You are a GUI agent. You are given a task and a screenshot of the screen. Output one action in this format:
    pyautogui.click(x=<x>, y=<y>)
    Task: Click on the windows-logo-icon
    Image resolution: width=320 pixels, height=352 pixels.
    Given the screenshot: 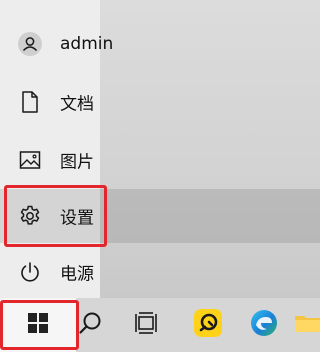 What is the action you would take?
    pyautogui.click(x=38, y=325)
    